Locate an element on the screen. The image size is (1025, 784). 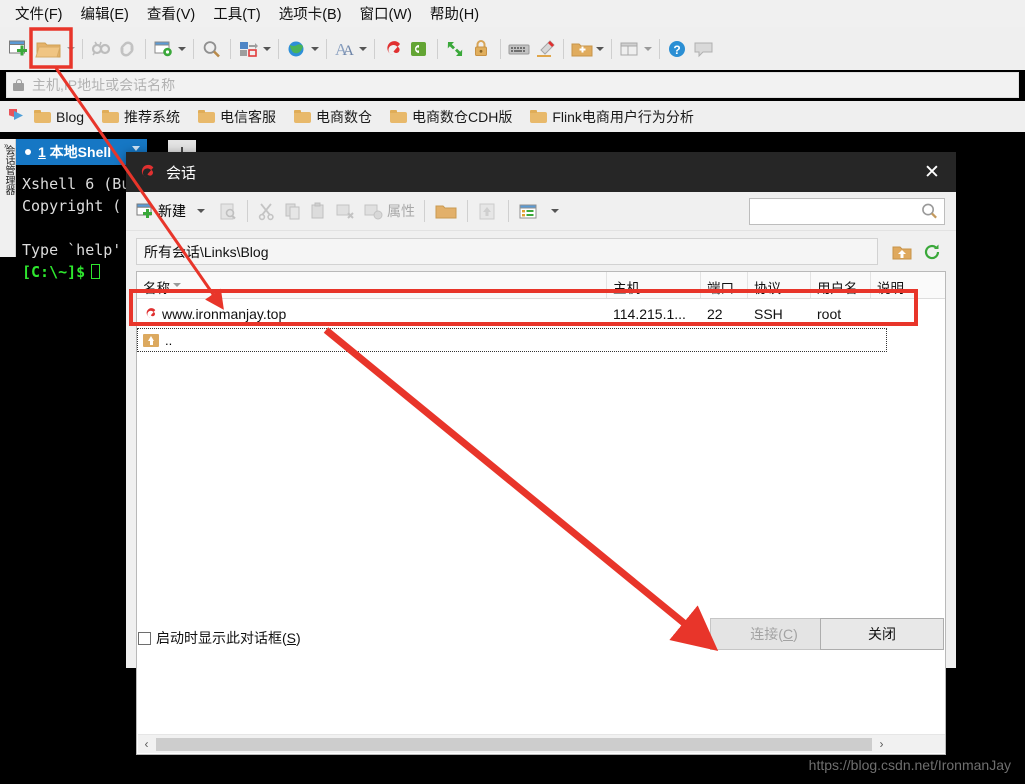
copy-icon is located at coordinates (293, 211).